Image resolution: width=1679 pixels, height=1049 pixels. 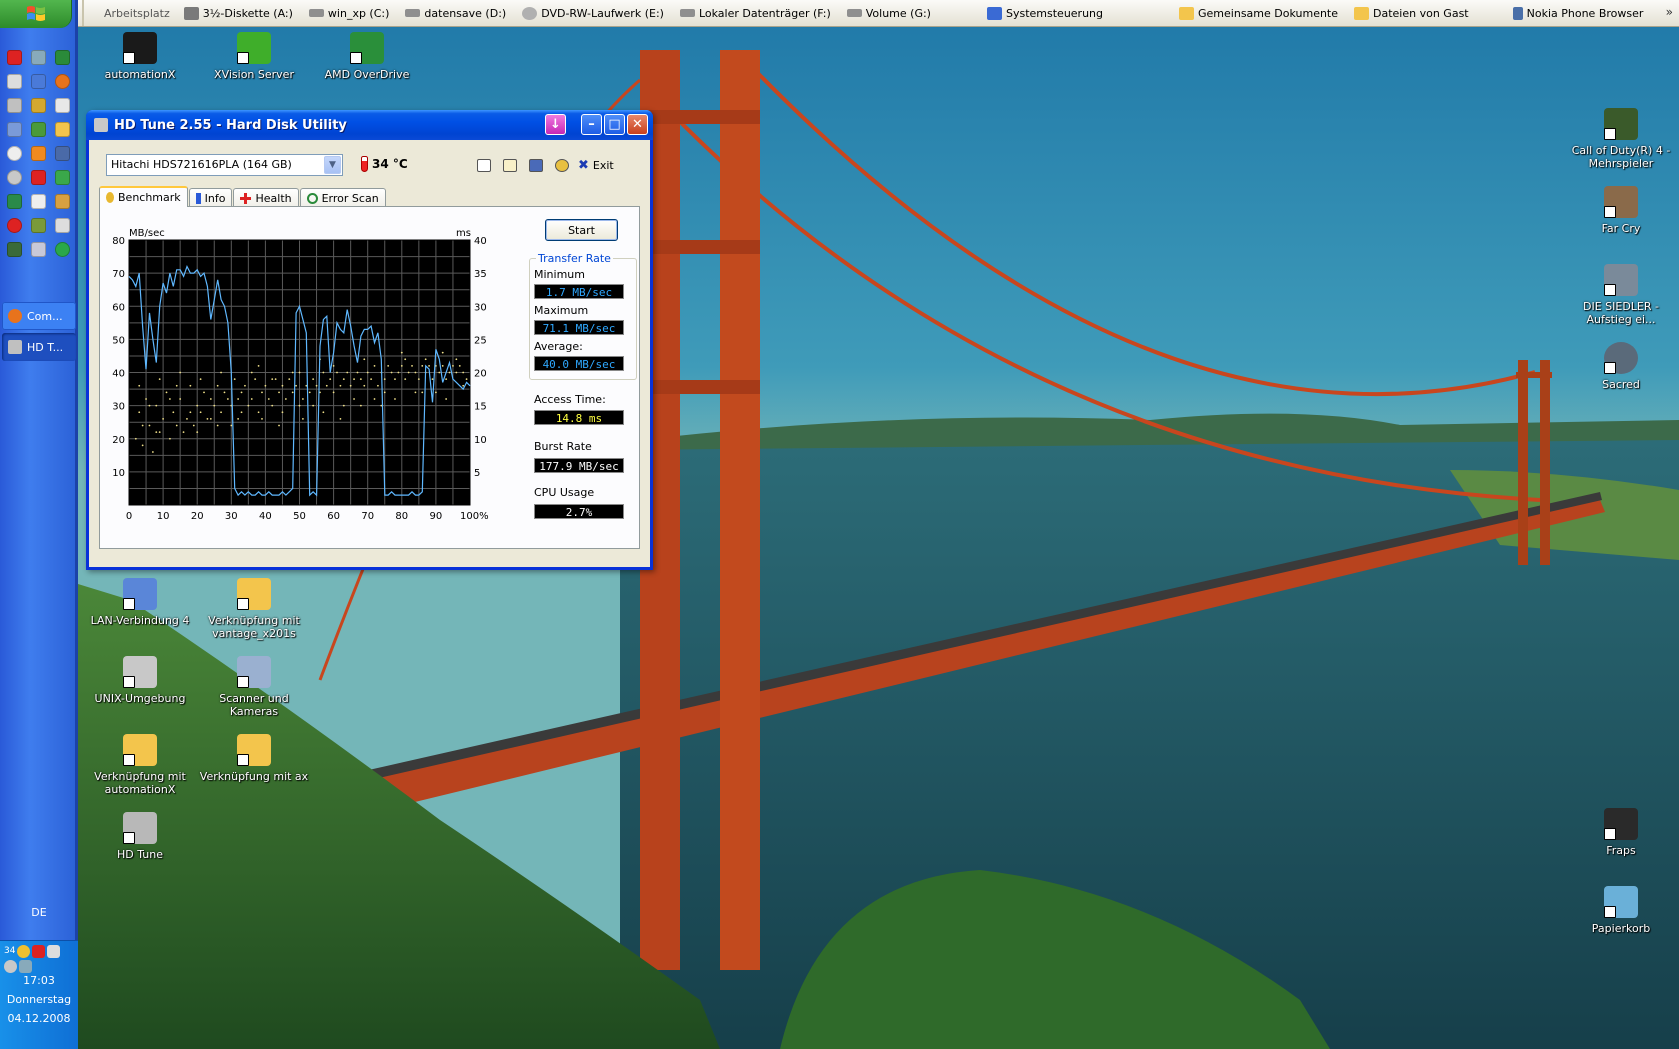 What do you see at coordinates (140, 602) in the screenshot?
I see `desktop-icon-lan: LAN-Verbindung 4` at bounding box center [140, 602].